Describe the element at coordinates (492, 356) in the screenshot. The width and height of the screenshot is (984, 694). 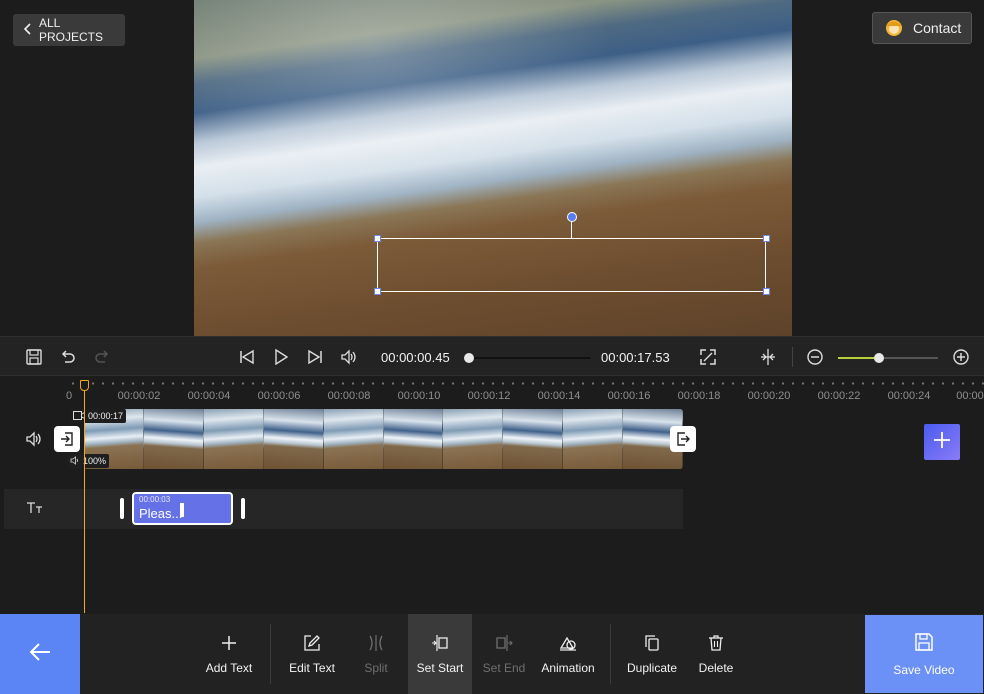
I see `playback-controls-bar: 00:00:00.45 00:00:17.53` at that location.